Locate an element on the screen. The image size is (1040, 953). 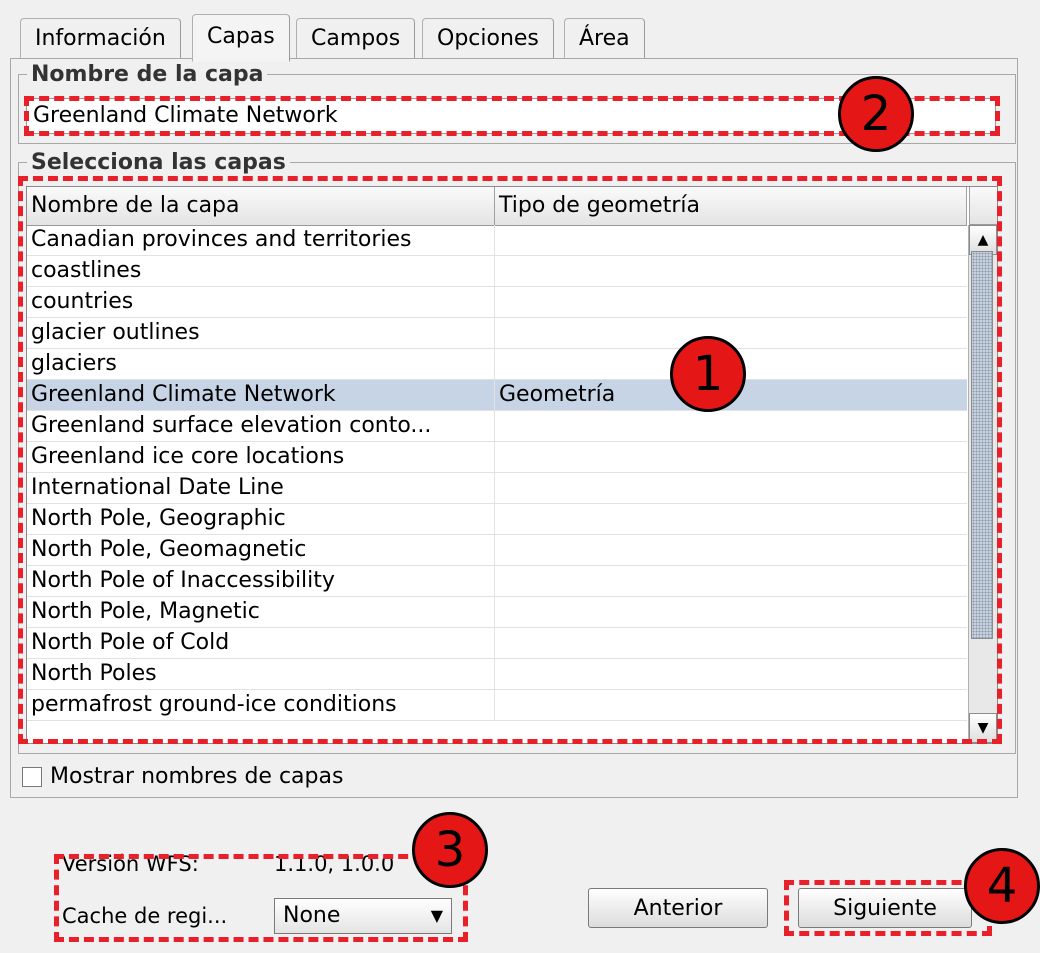
cell-layer-name: permafrost ground-ice conditions is located at coordinates (261, 705).